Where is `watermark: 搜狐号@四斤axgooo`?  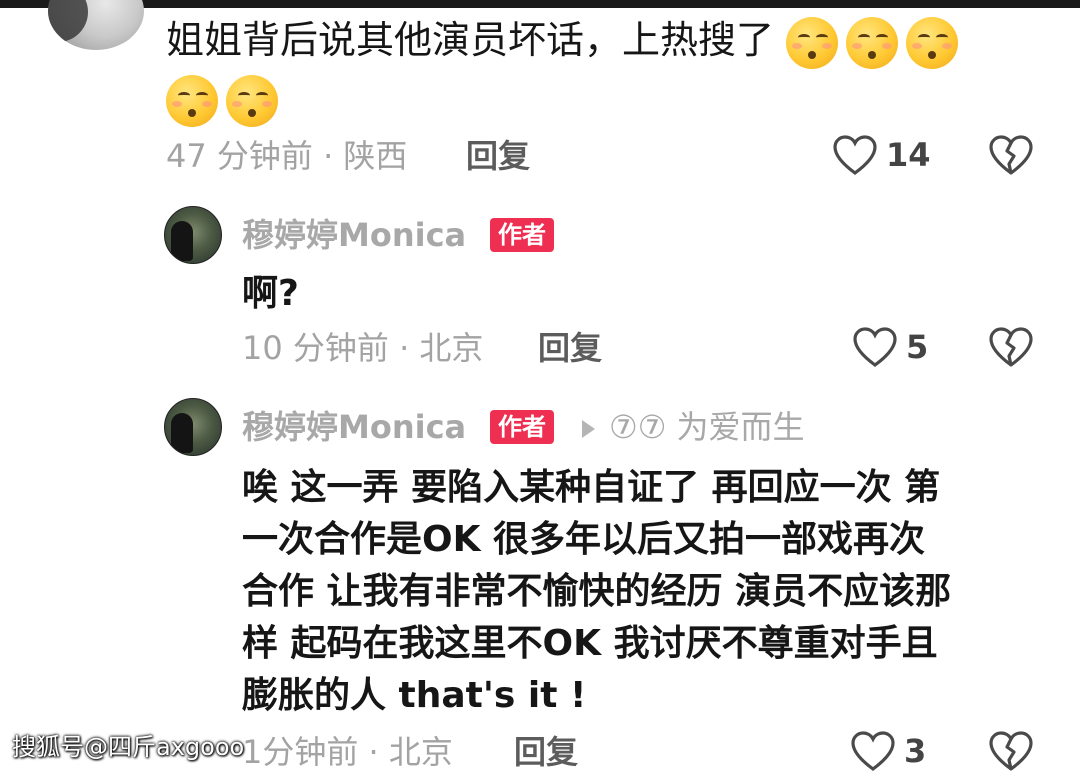 watermark: 搜狐号@四斤axgooo is located at coordinates (128, 747).